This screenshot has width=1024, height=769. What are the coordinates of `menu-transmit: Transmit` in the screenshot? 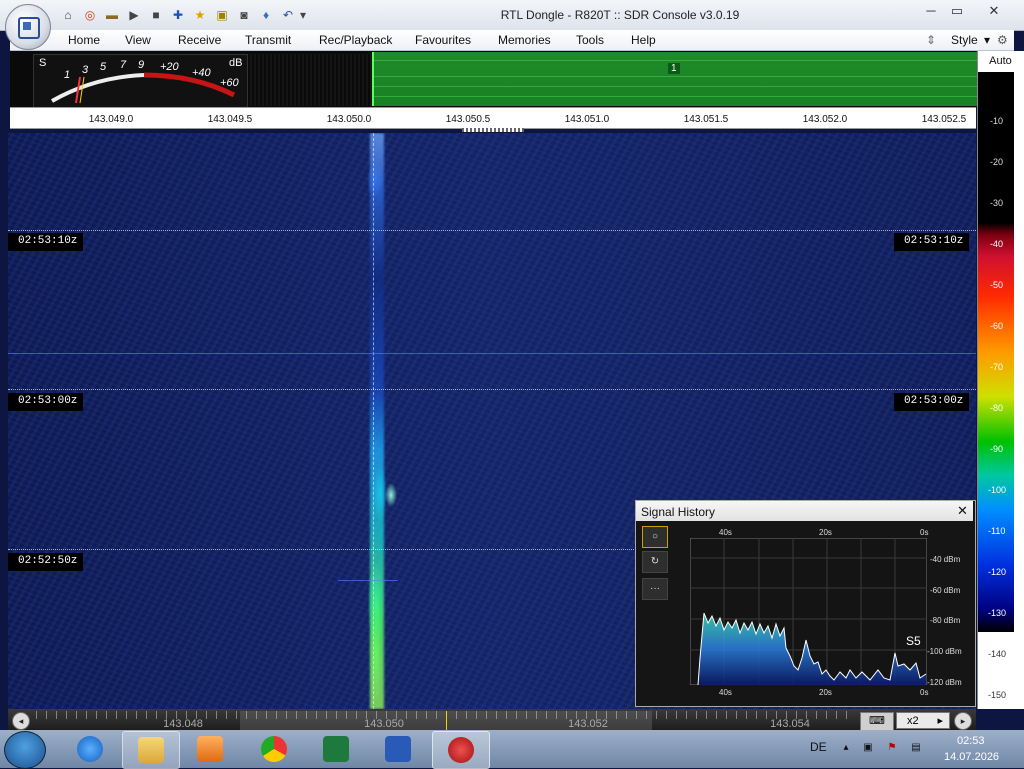 It's located at (268, 40).